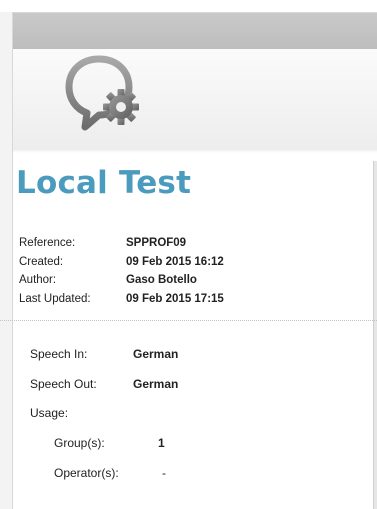 This screenshot has height=509, width=377. I want to click on meta-label: Author:, so click(38, 280).